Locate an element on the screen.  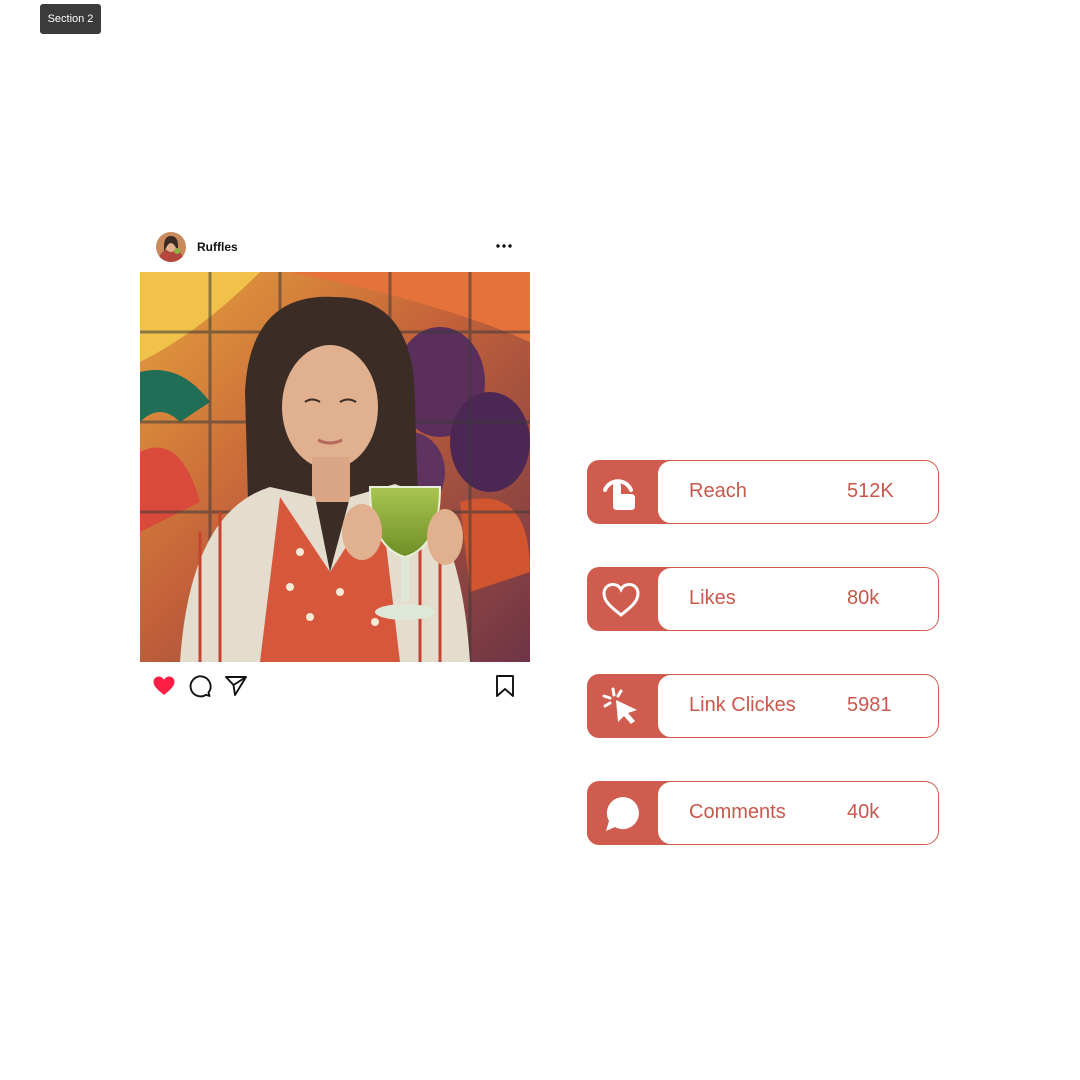
chat-bubble-icon is located at coordinates (621, 813).